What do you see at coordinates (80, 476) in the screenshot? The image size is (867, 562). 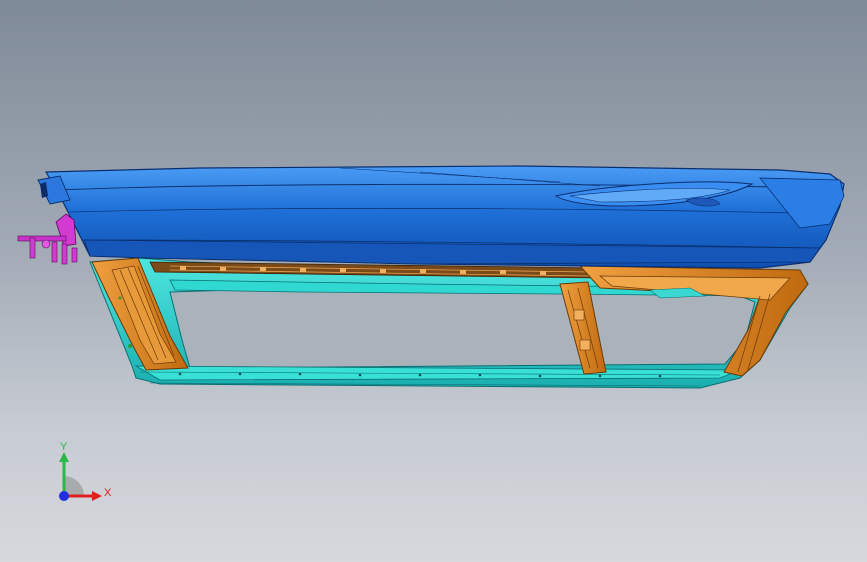 I see `triad-graphic` at bounding box center [80, 476].